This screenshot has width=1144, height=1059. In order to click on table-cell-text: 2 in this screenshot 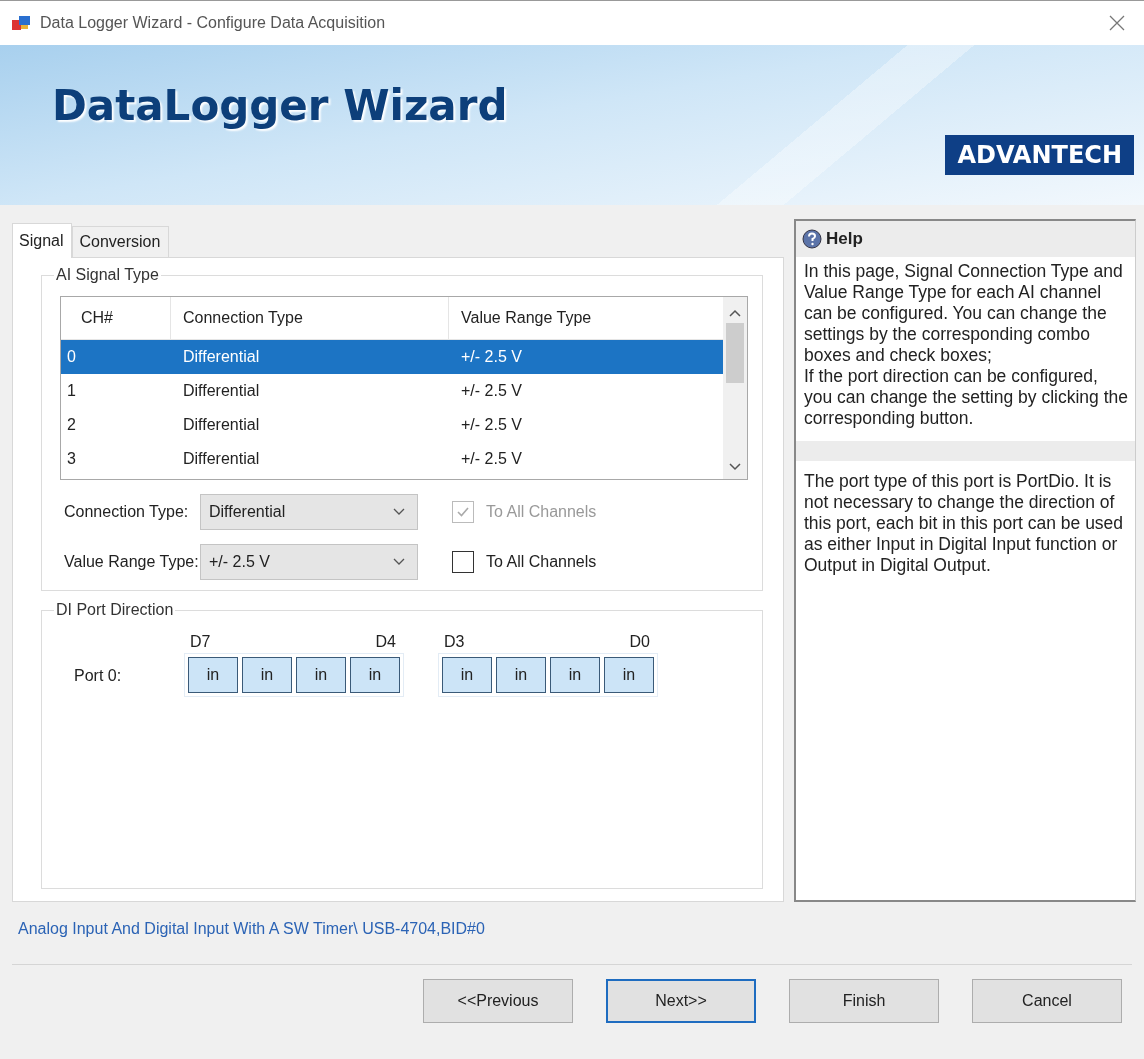, I will do `click(71, 425)`.